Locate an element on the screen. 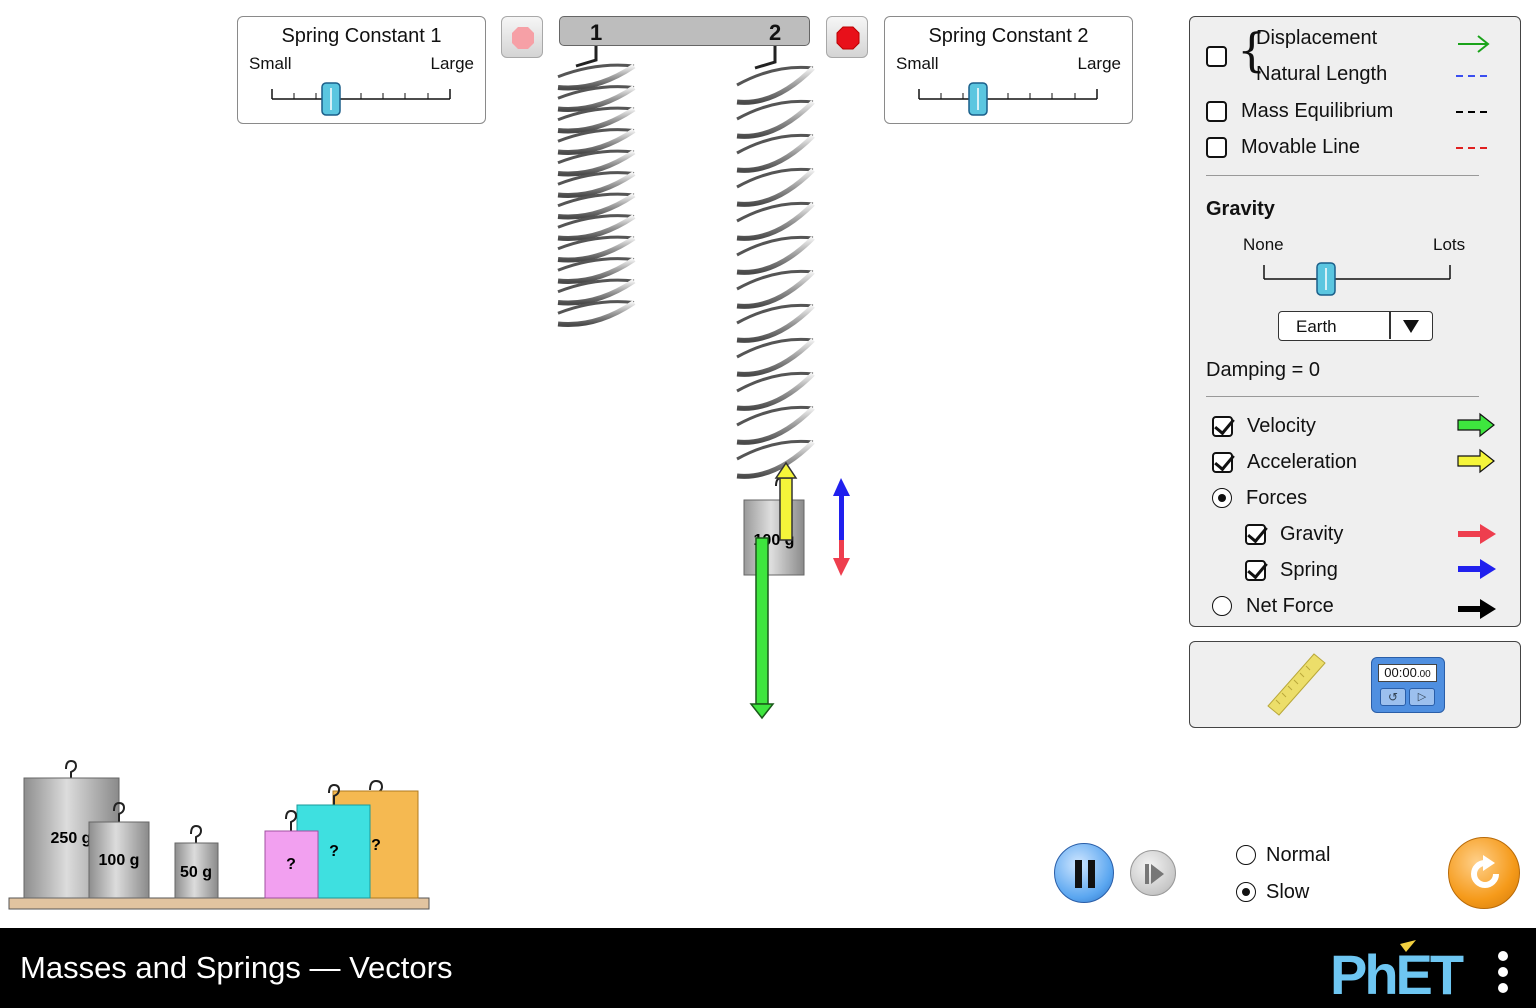  movable-line-checkbox is located at coordinates (1216, 147).